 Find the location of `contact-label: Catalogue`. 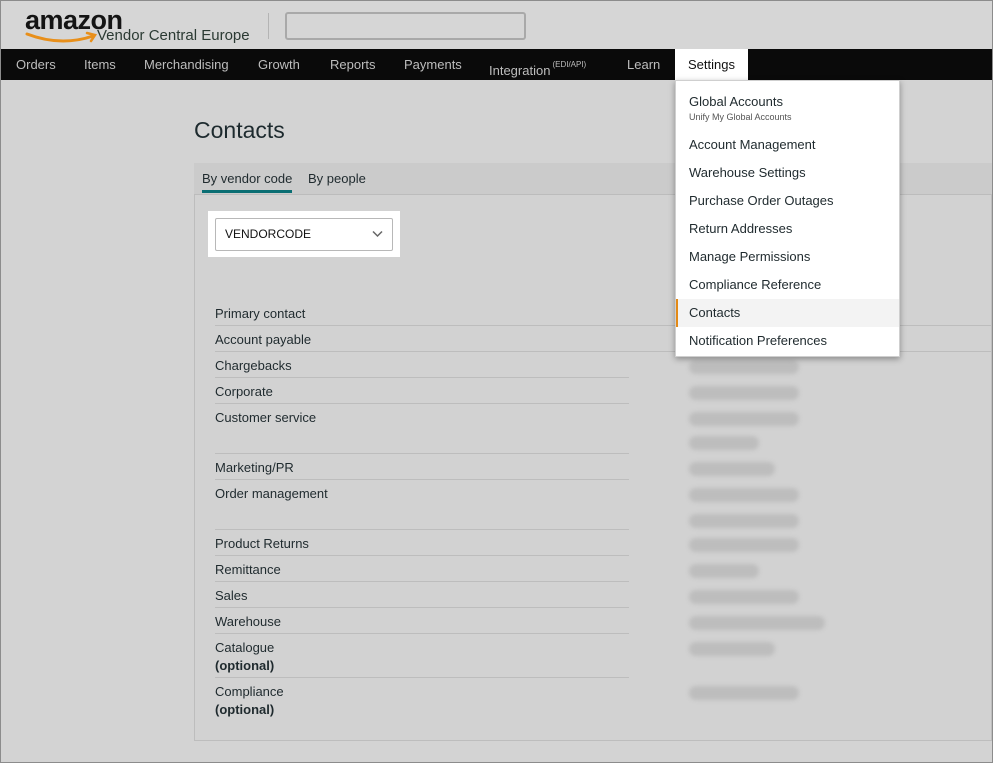

contact-label: Catalogue is located at coordinates (245, 647).